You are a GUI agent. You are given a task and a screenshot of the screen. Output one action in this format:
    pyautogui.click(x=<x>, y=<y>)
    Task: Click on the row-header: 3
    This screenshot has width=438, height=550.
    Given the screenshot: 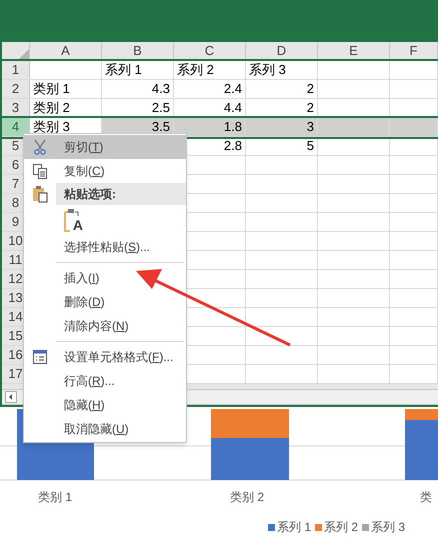 What is the action you would take?
    pyautogui.click(x=16, y=108)
    